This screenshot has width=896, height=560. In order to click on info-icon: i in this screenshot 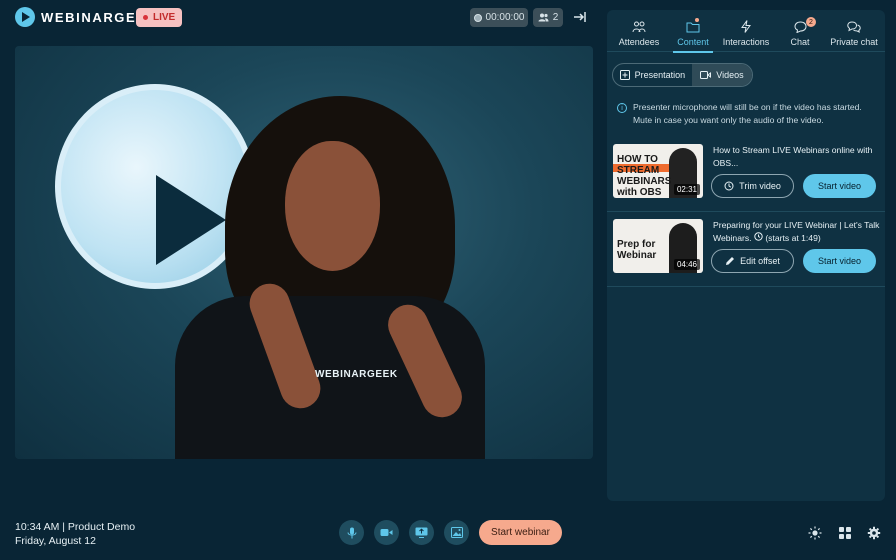, I will do `click(622, 108)`.